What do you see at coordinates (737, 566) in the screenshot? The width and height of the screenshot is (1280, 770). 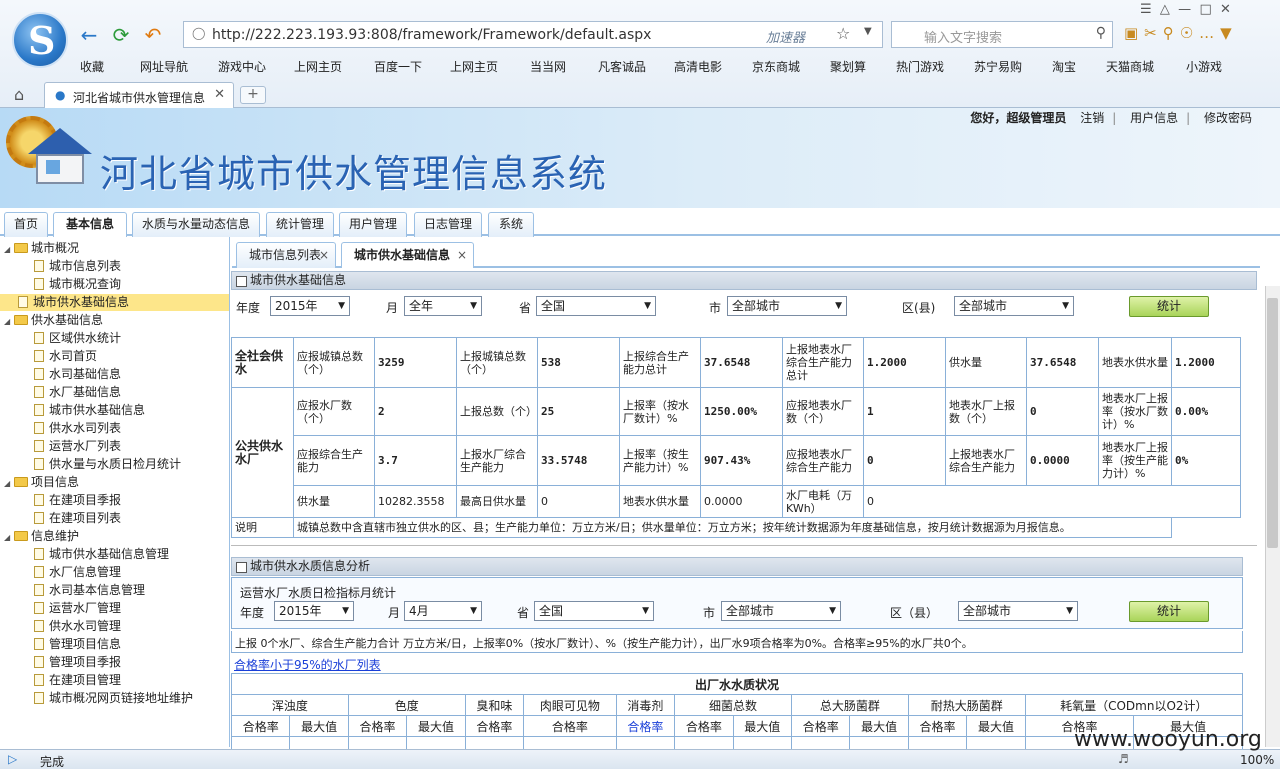 I see `panel-header: 城市供水水质信息分析` at bounding box center [737, 566].